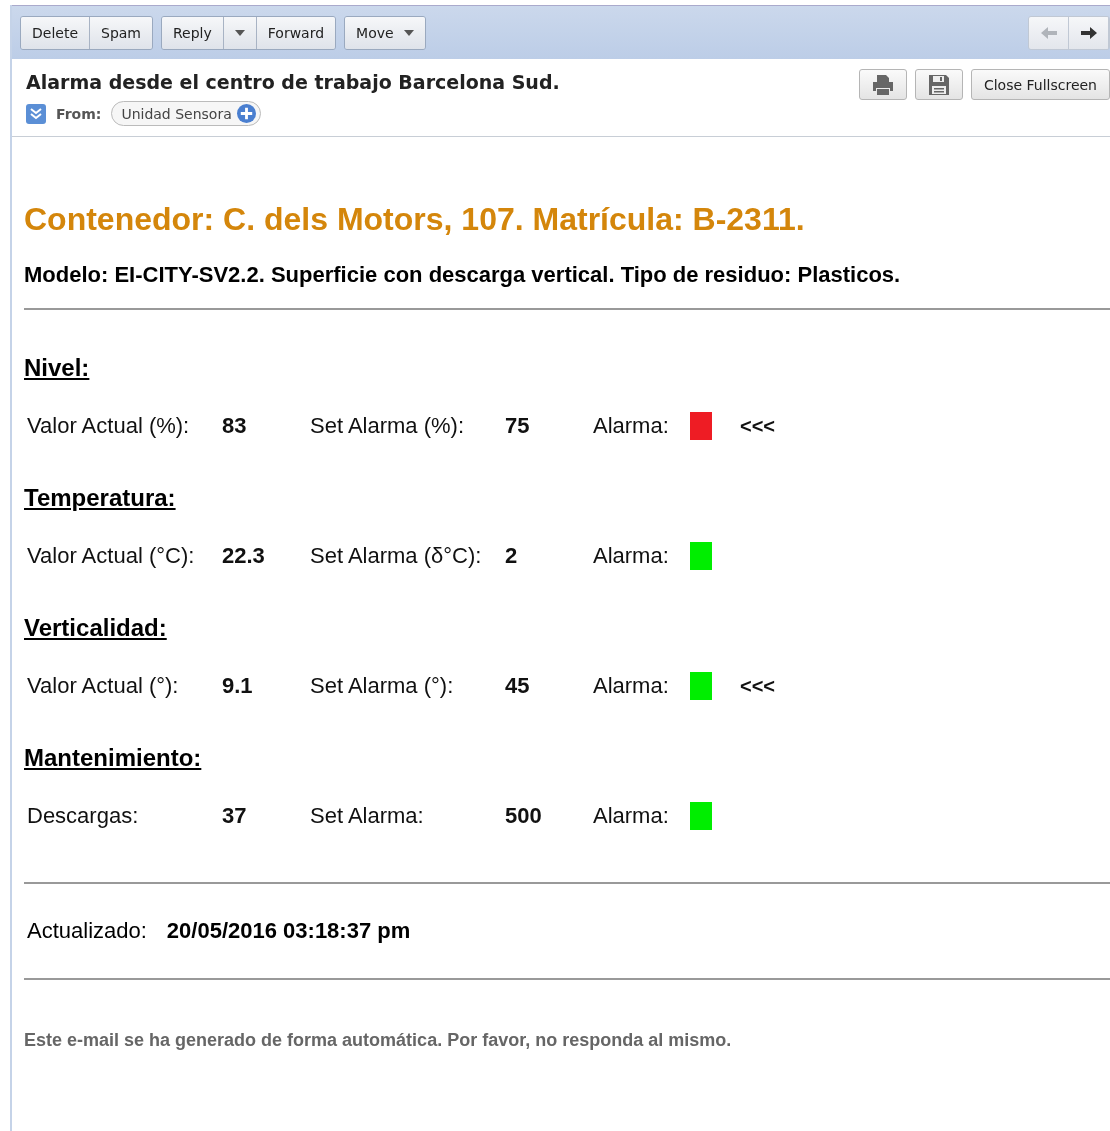  What do you see at coordinates (36, 113) in the screenshot?
I see `collapse-icon` at bounding box center [36, 113].